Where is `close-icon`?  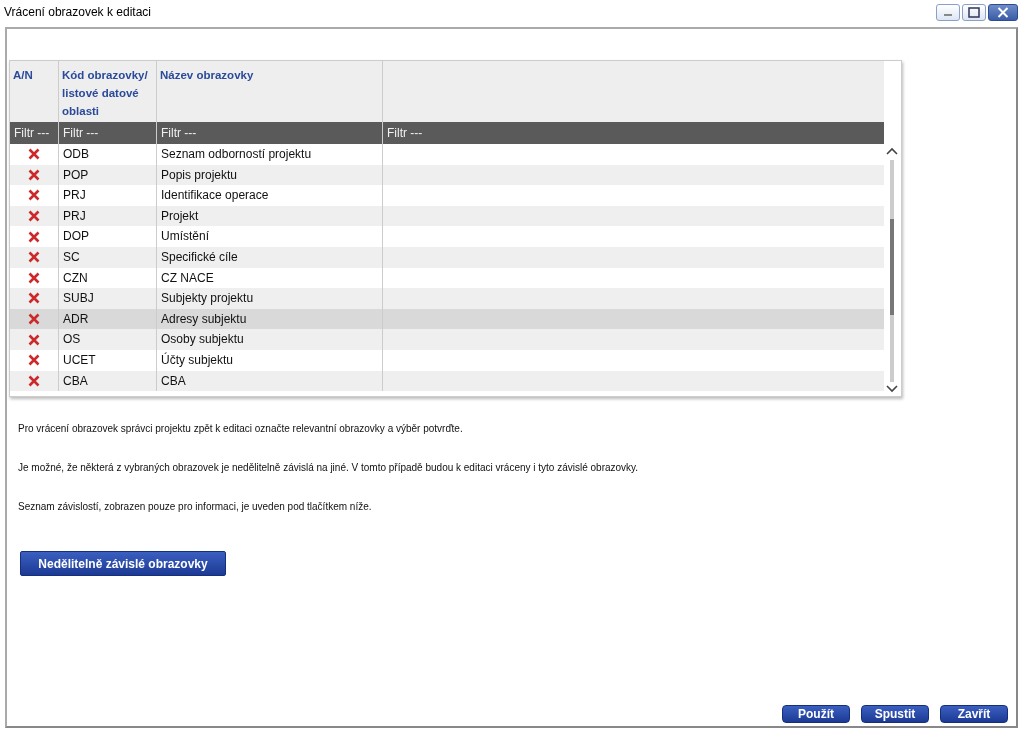 close-icon is located at coordinates (1003, 12).